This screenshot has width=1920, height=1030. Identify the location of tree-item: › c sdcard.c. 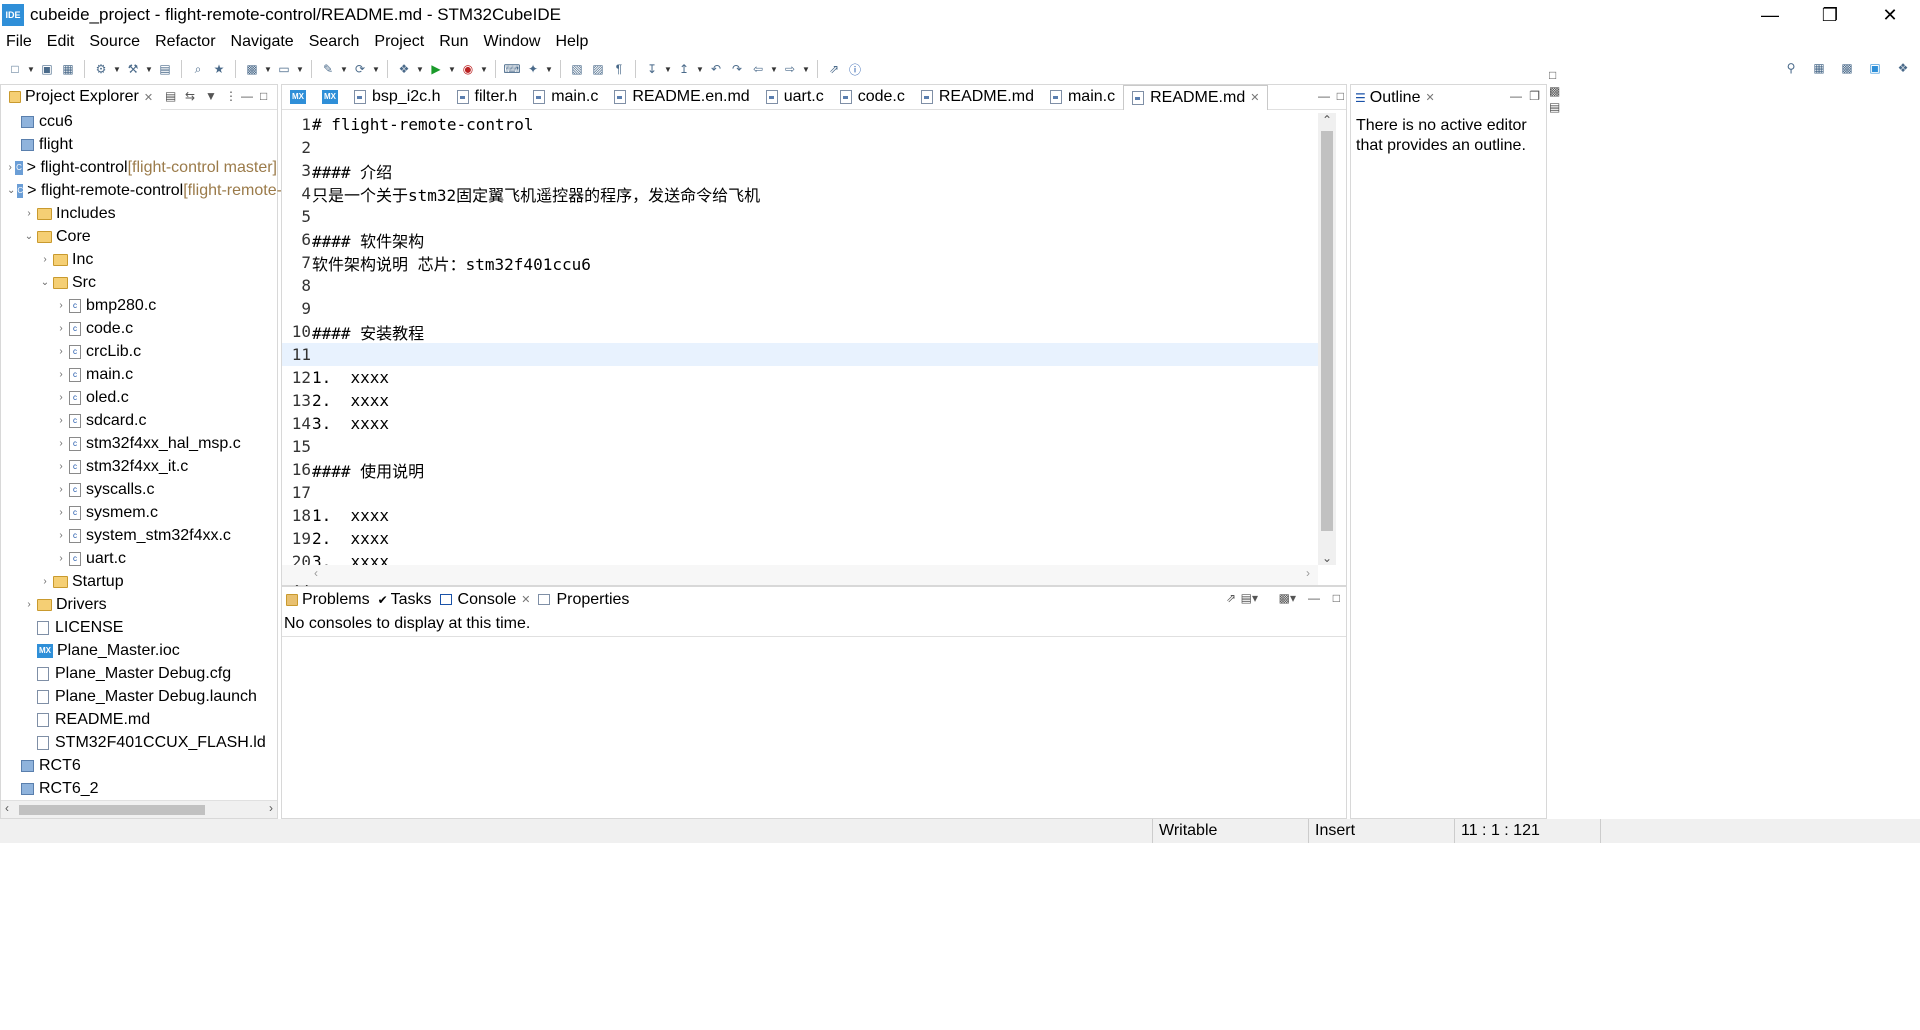
(139, 420).